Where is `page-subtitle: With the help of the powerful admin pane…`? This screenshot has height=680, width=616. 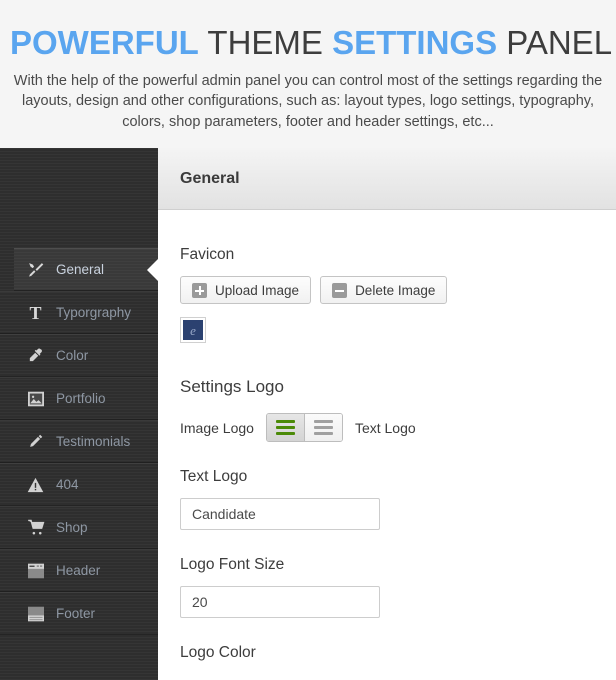 page-subtitle: With the help of the powerful admin pane… is located at coordinates (308, 101).